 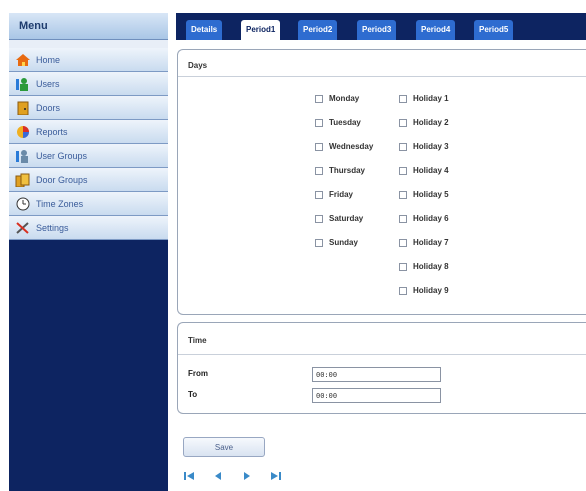 What do you see at coordinates (431, 290) in the screenshot?
I see `checkbox-label: Holiday 9` at bounding box center [431, 290].